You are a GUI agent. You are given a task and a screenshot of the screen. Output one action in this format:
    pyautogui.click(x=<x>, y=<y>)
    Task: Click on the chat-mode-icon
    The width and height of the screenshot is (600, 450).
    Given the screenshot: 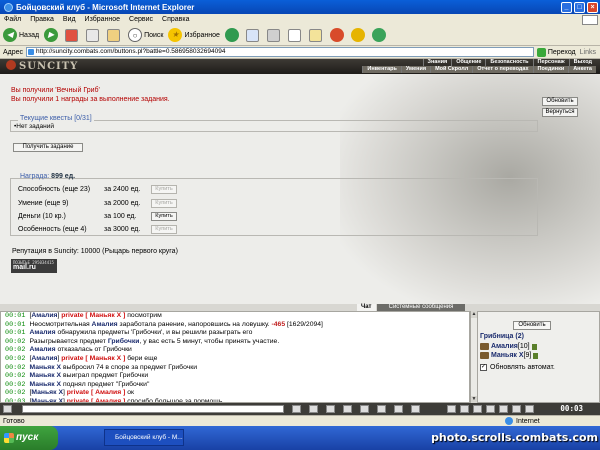 What is the action you would take?
    pyautogui.click(x=7, y=409)
    